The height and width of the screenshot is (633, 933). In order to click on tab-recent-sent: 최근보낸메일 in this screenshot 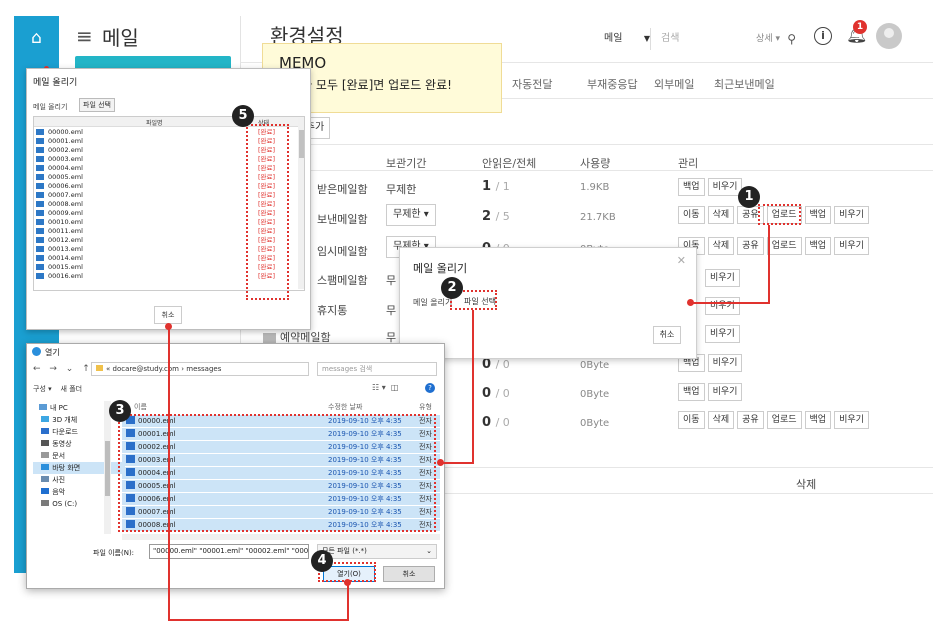, I will do `click(744, 84)`.